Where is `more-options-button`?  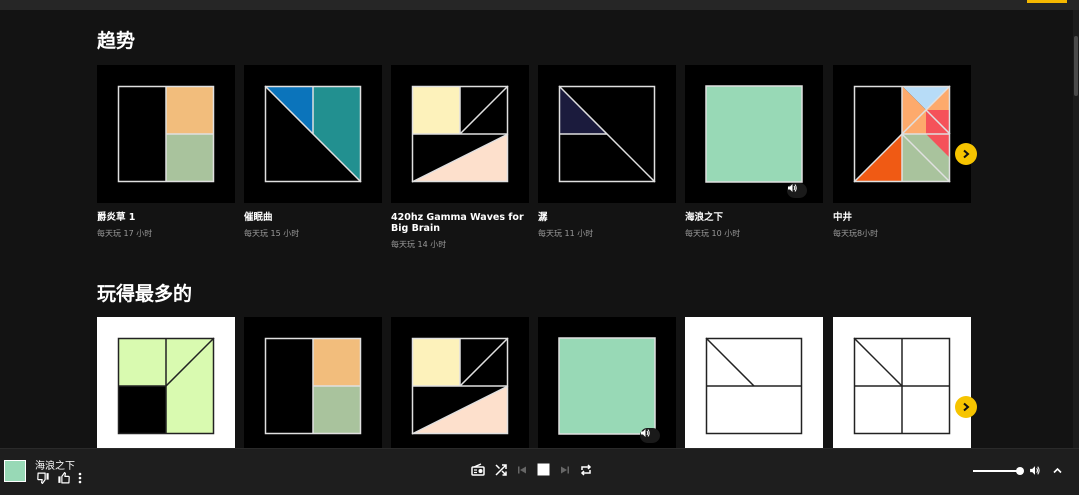
more-options-button is located at coordinates (80, 478).